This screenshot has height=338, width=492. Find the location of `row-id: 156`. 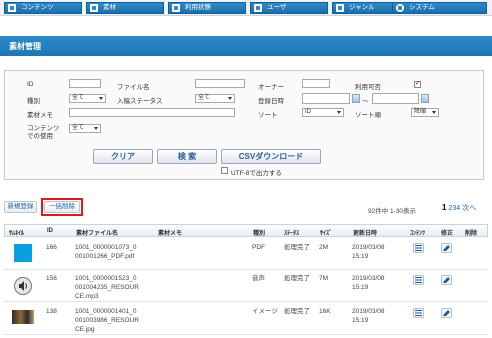

row-id: 156 is located at coordinates (51, 278).